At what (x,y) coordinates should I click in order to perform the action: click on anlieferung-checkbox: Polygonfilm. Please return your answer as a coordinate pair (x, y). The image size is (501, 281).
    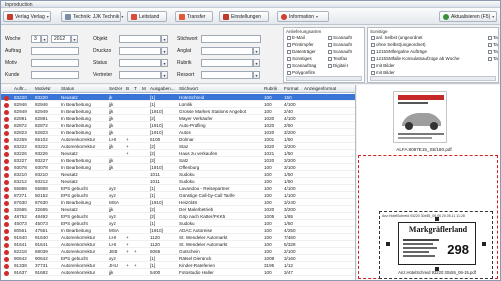
    Looking at the image, I should click on (301, 72).